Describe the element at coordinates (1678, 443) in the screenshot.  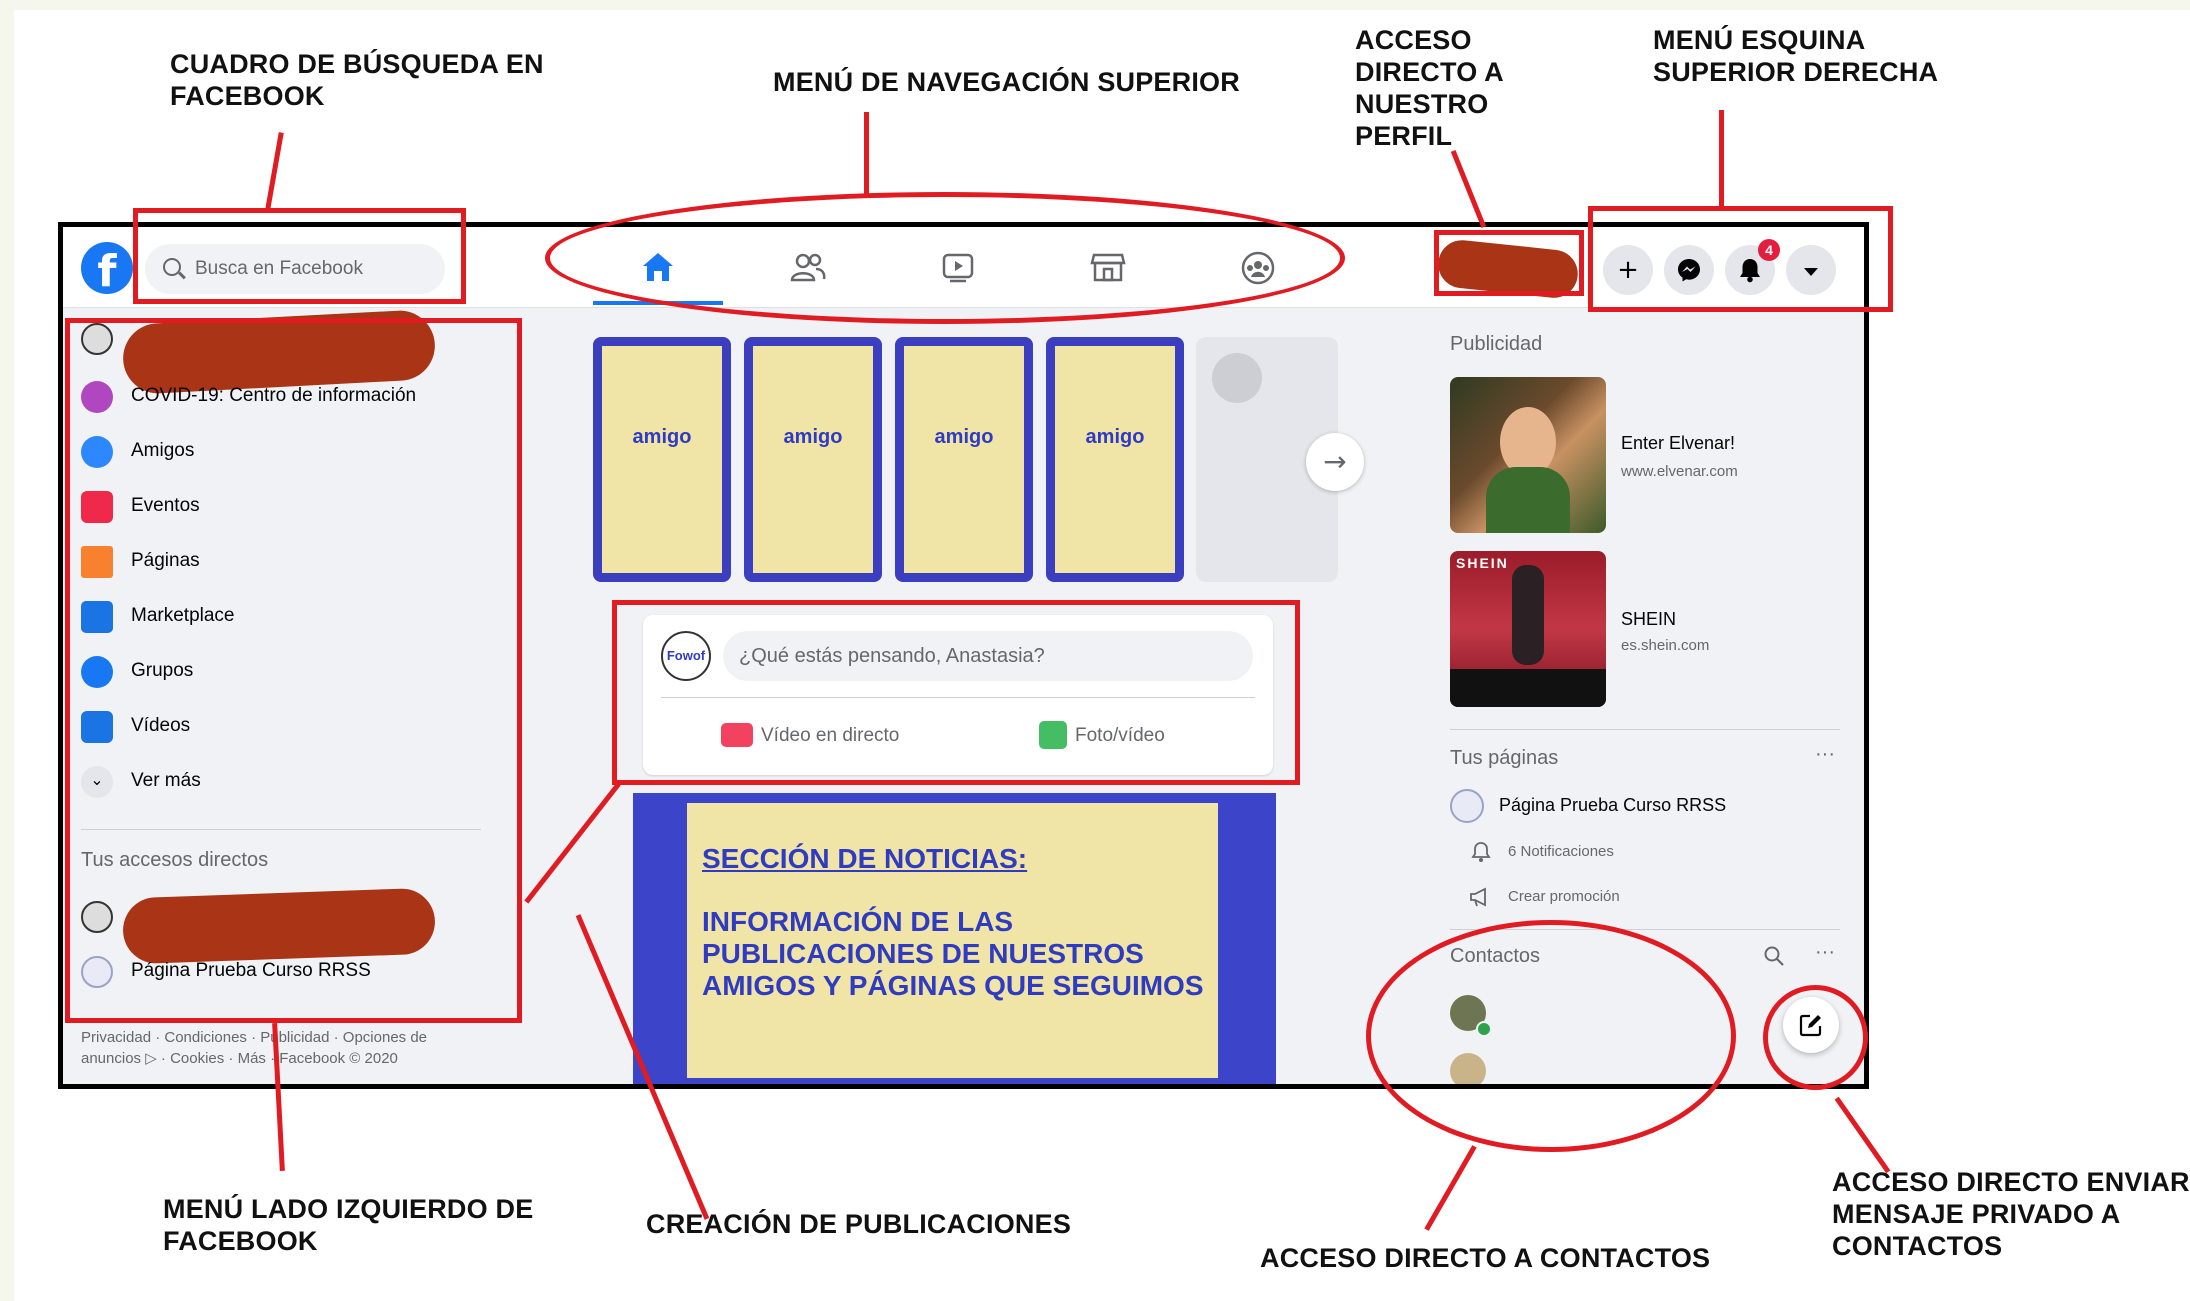
I see `ad-title: Enter Elvenar!` at that location.